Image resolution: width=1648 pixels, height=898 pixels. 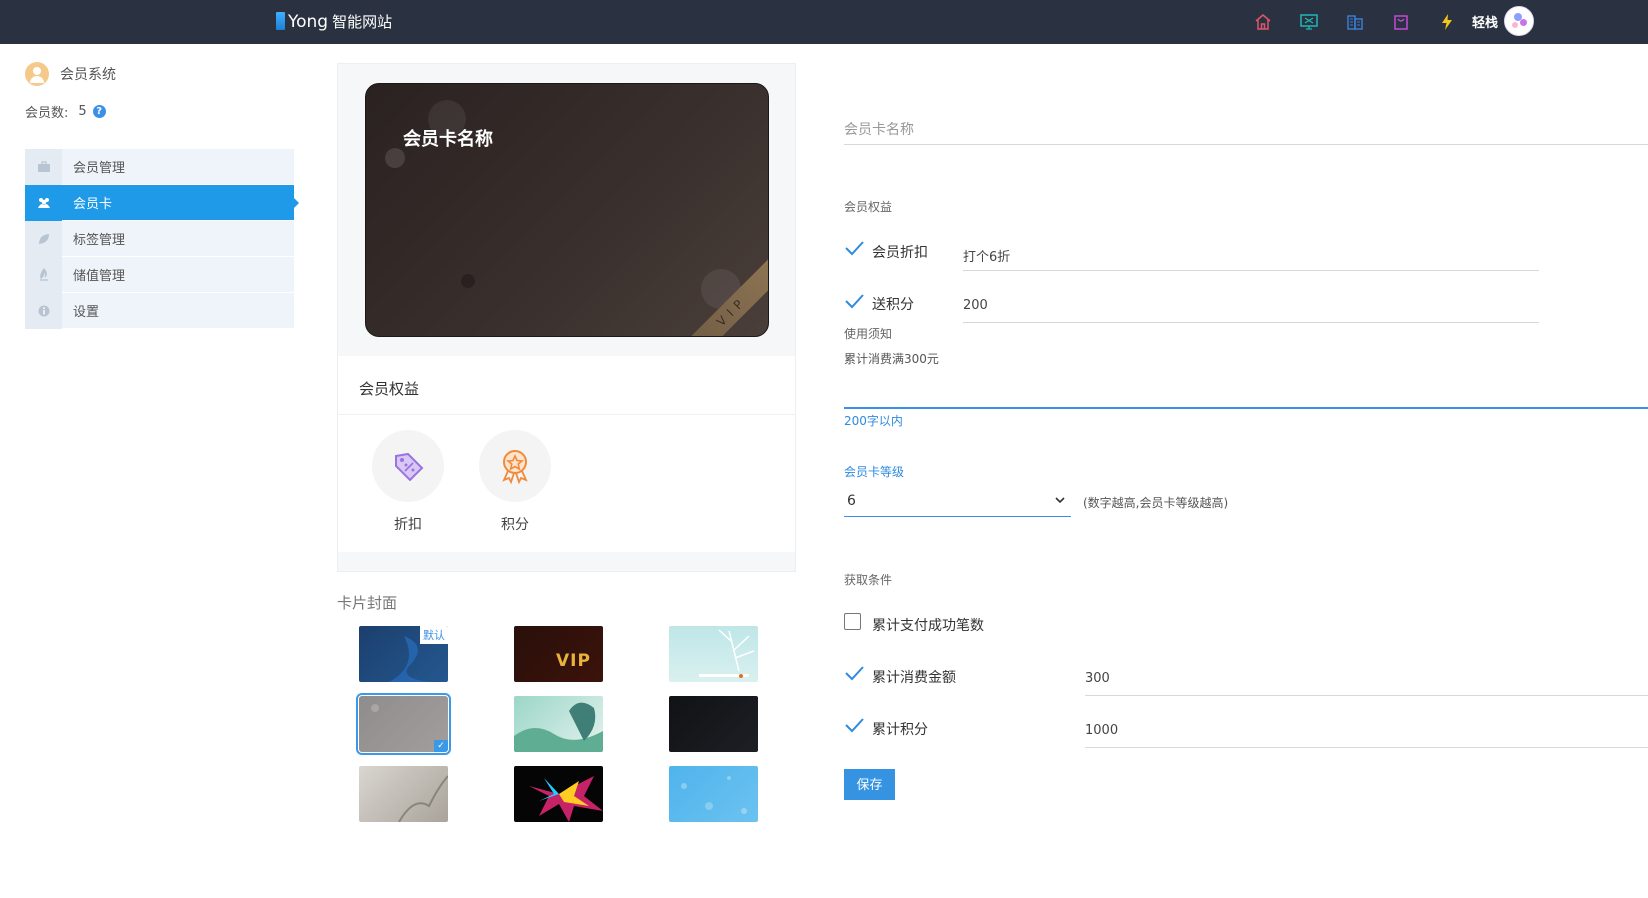 I want to click on points-option-label: 送积分, so click(x=893, y=304).